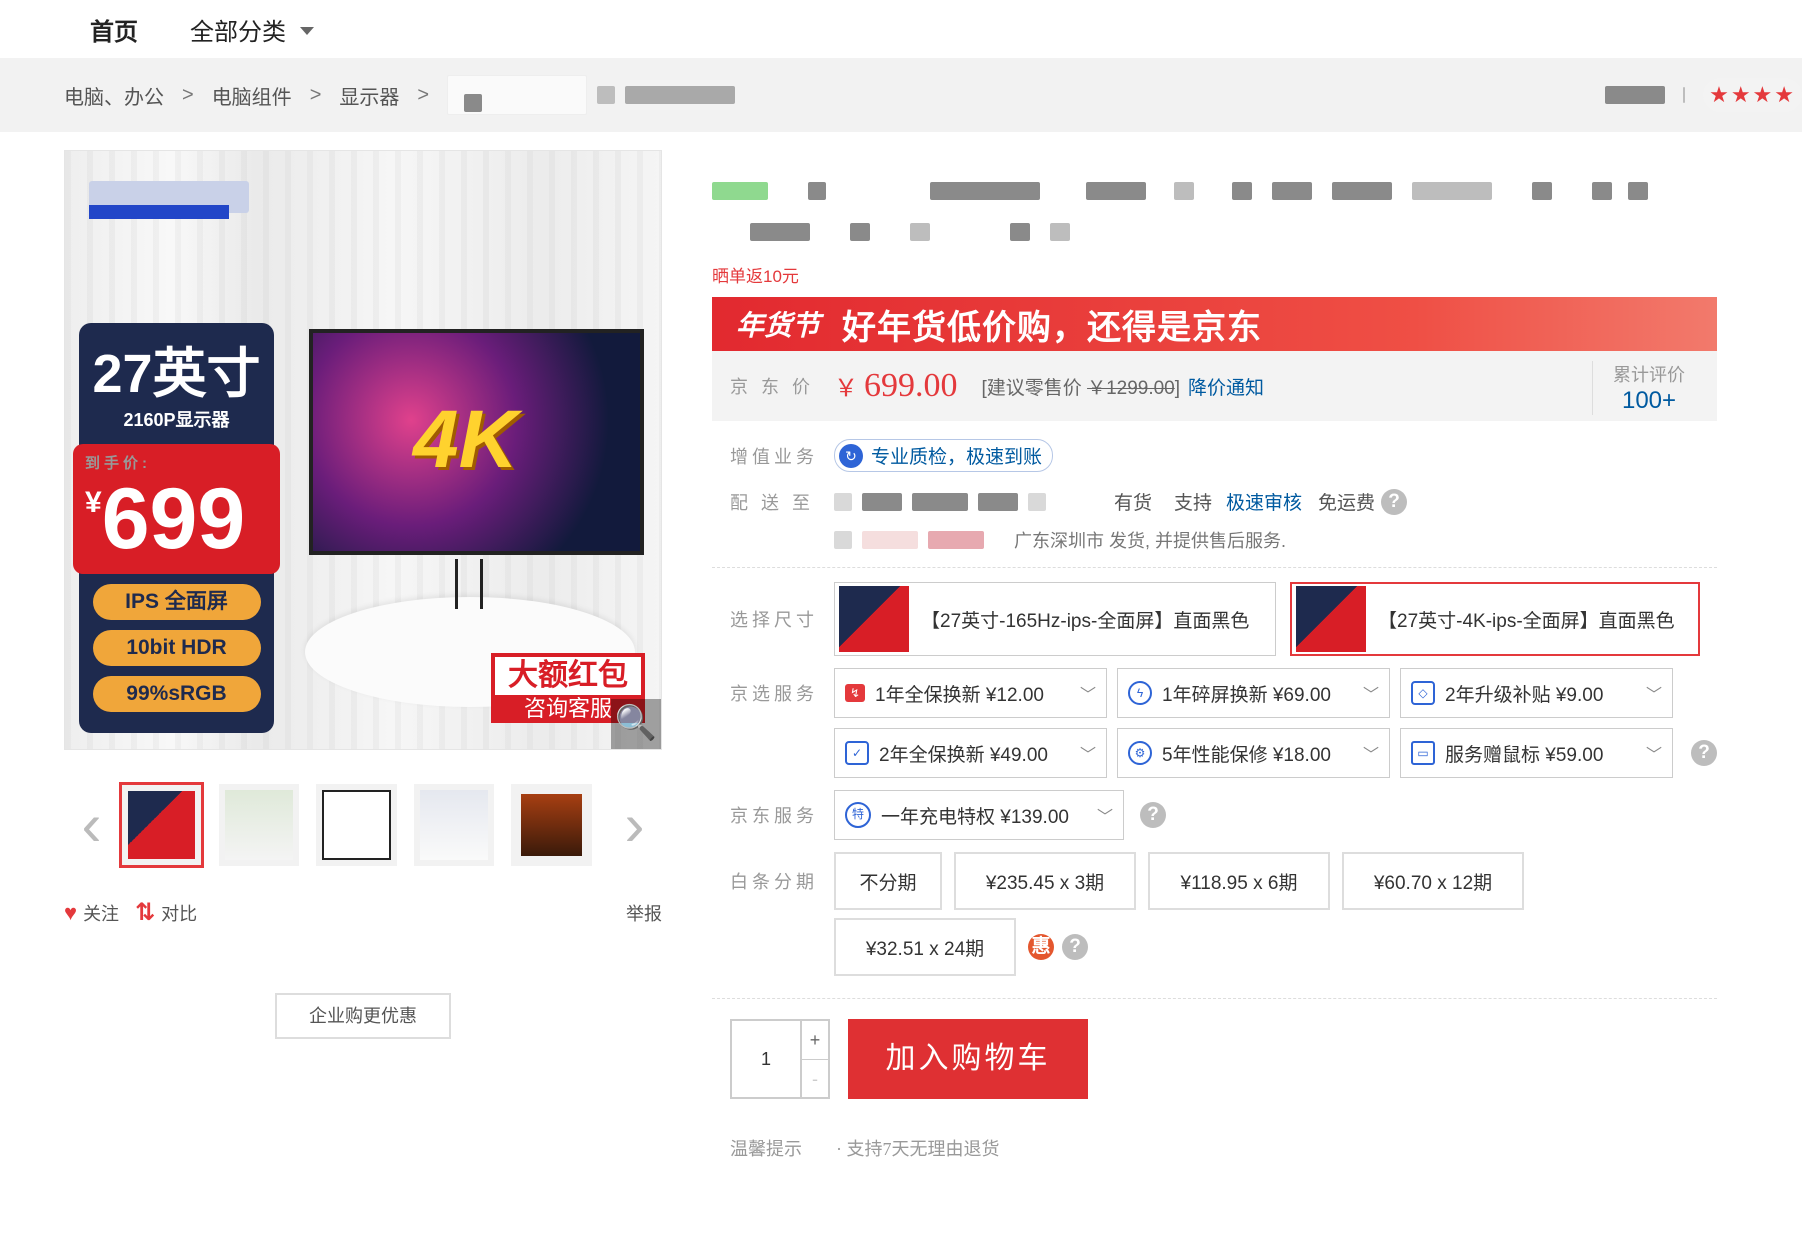 The image size is (1802, 1256). I want to click on jx-service-label: 1年碎屏换新 ¥69.00, so click(1246, 695).